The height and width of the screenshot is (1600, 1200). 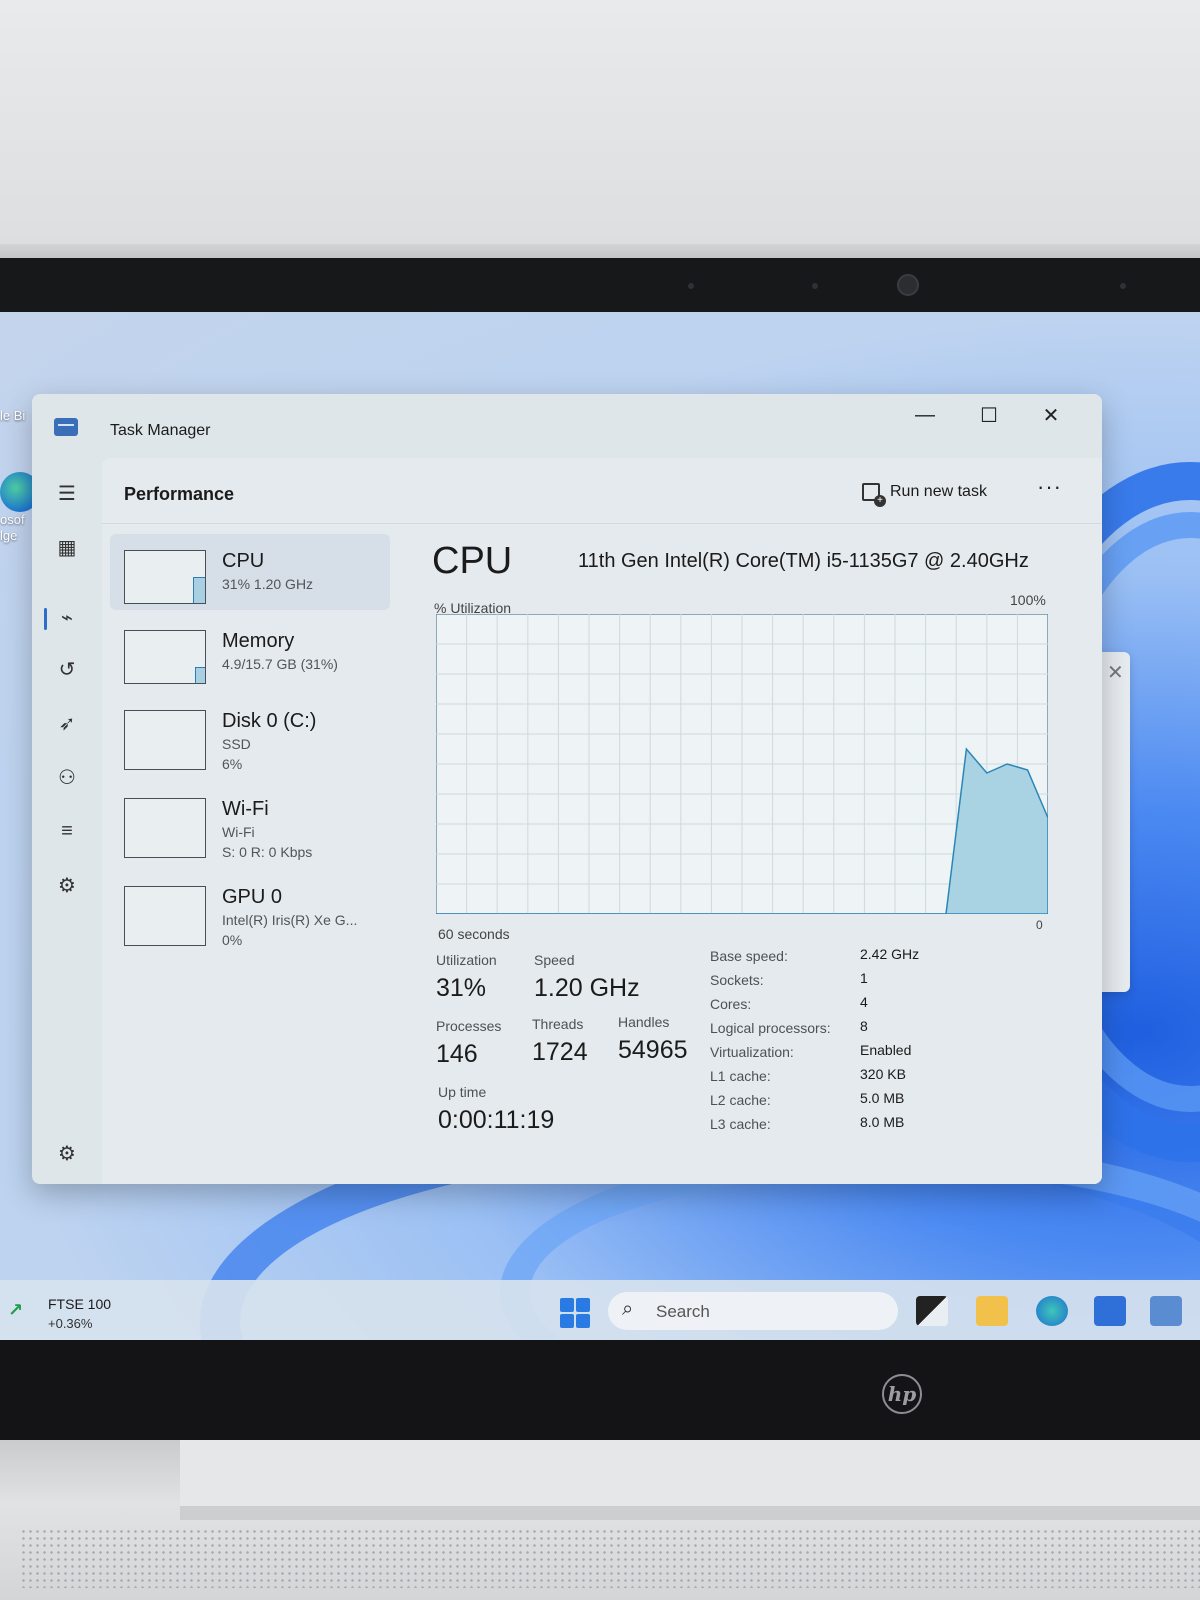 What do you see at coordinates (740, 1124) in the screenshot?
I see `spec-key: L3 cache:` at bounding box center [740, 1124].